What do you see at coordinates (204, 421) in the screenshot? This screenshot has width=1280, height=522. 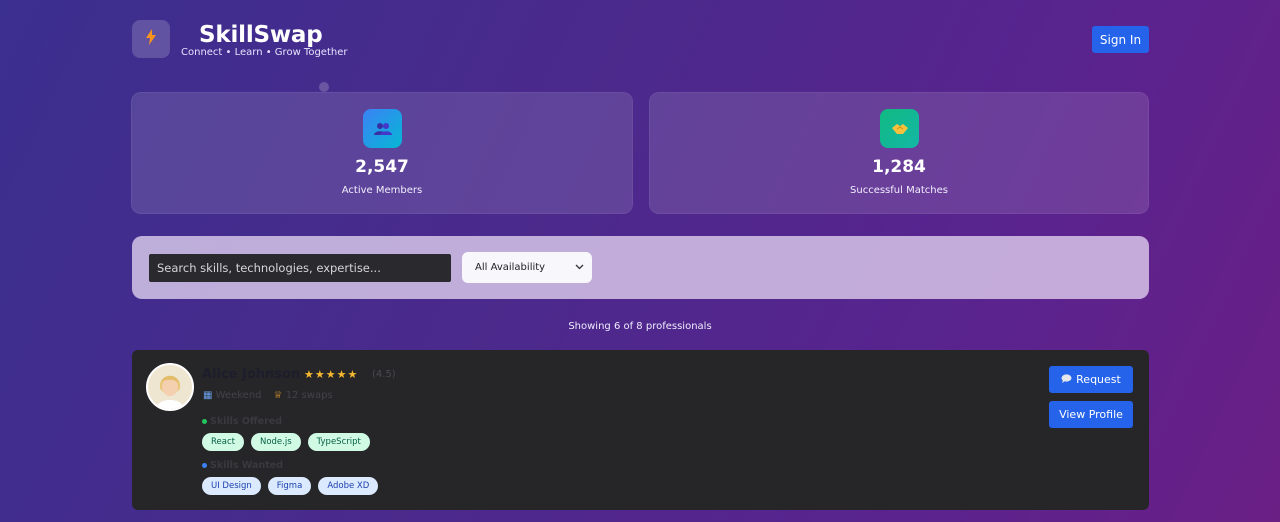 I see `green-dot-icon` at bounding box center [204, 421].